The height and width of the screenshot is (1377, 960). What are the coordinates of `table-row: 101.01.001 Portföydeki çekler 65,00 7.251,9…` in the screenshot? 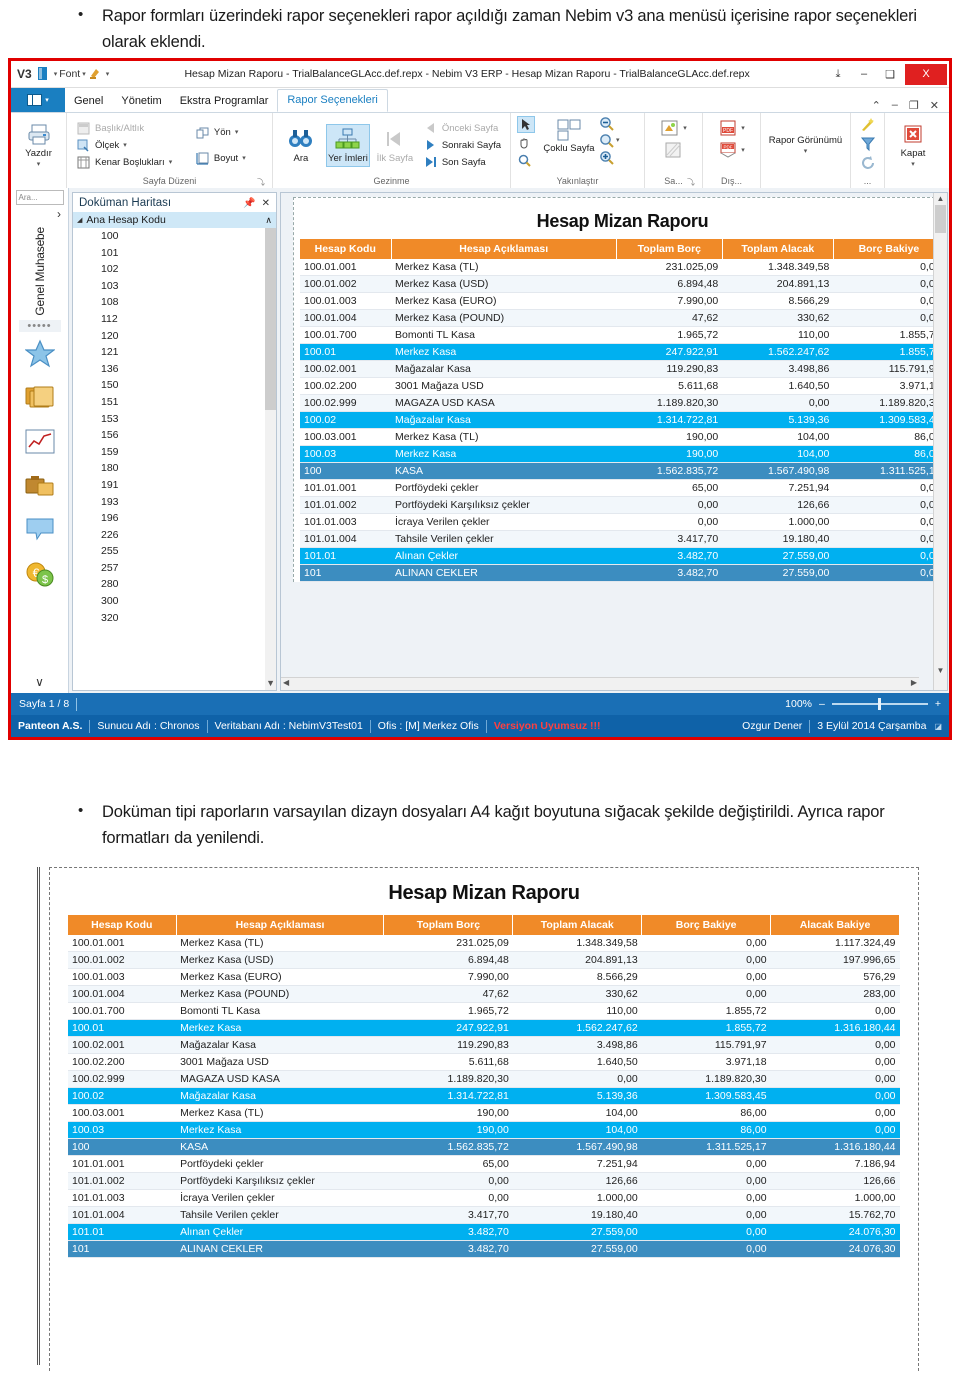 It's located at (484, 1164).